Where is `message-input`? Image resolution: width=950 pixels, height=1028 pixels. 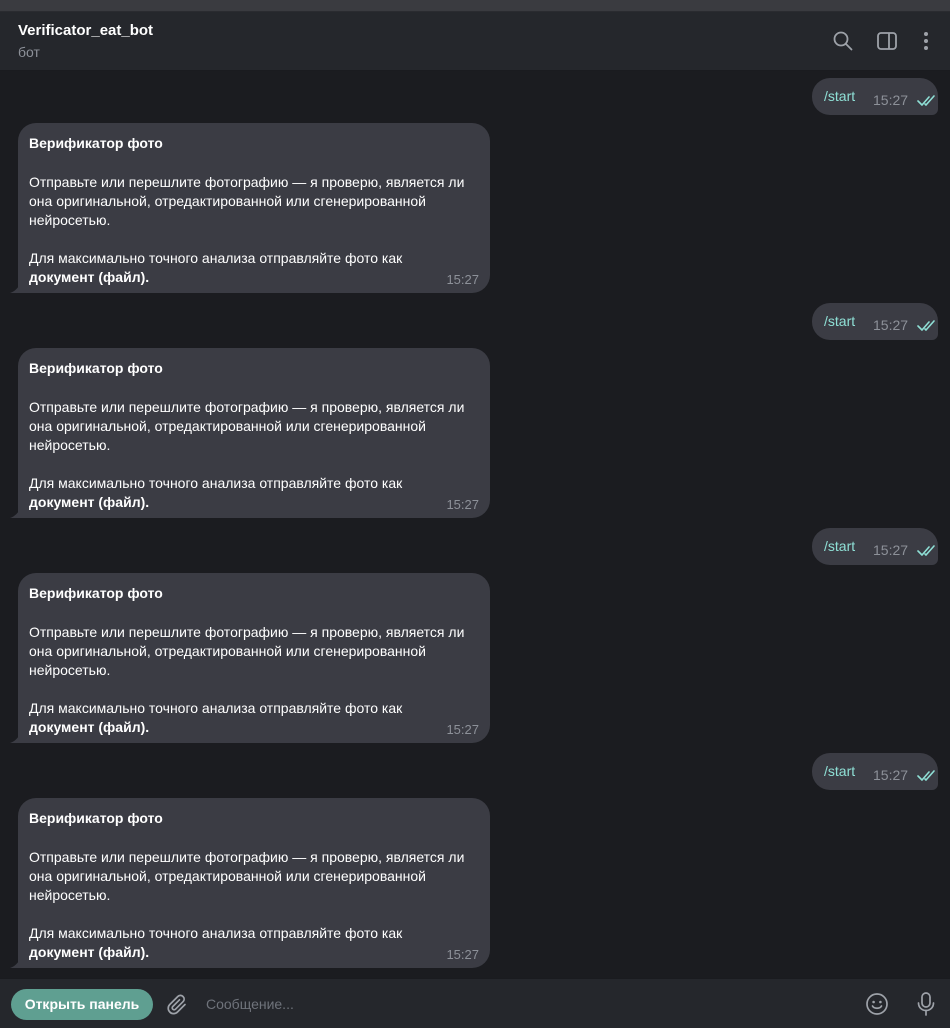 message-input is located at coordinates (520, 1004).